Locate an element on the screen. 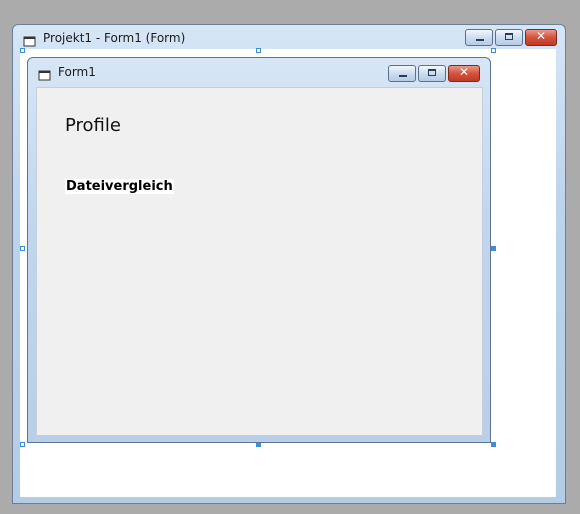 The image size is (580, 514). resize-handle-top-left is located at coordinates (22, 50).